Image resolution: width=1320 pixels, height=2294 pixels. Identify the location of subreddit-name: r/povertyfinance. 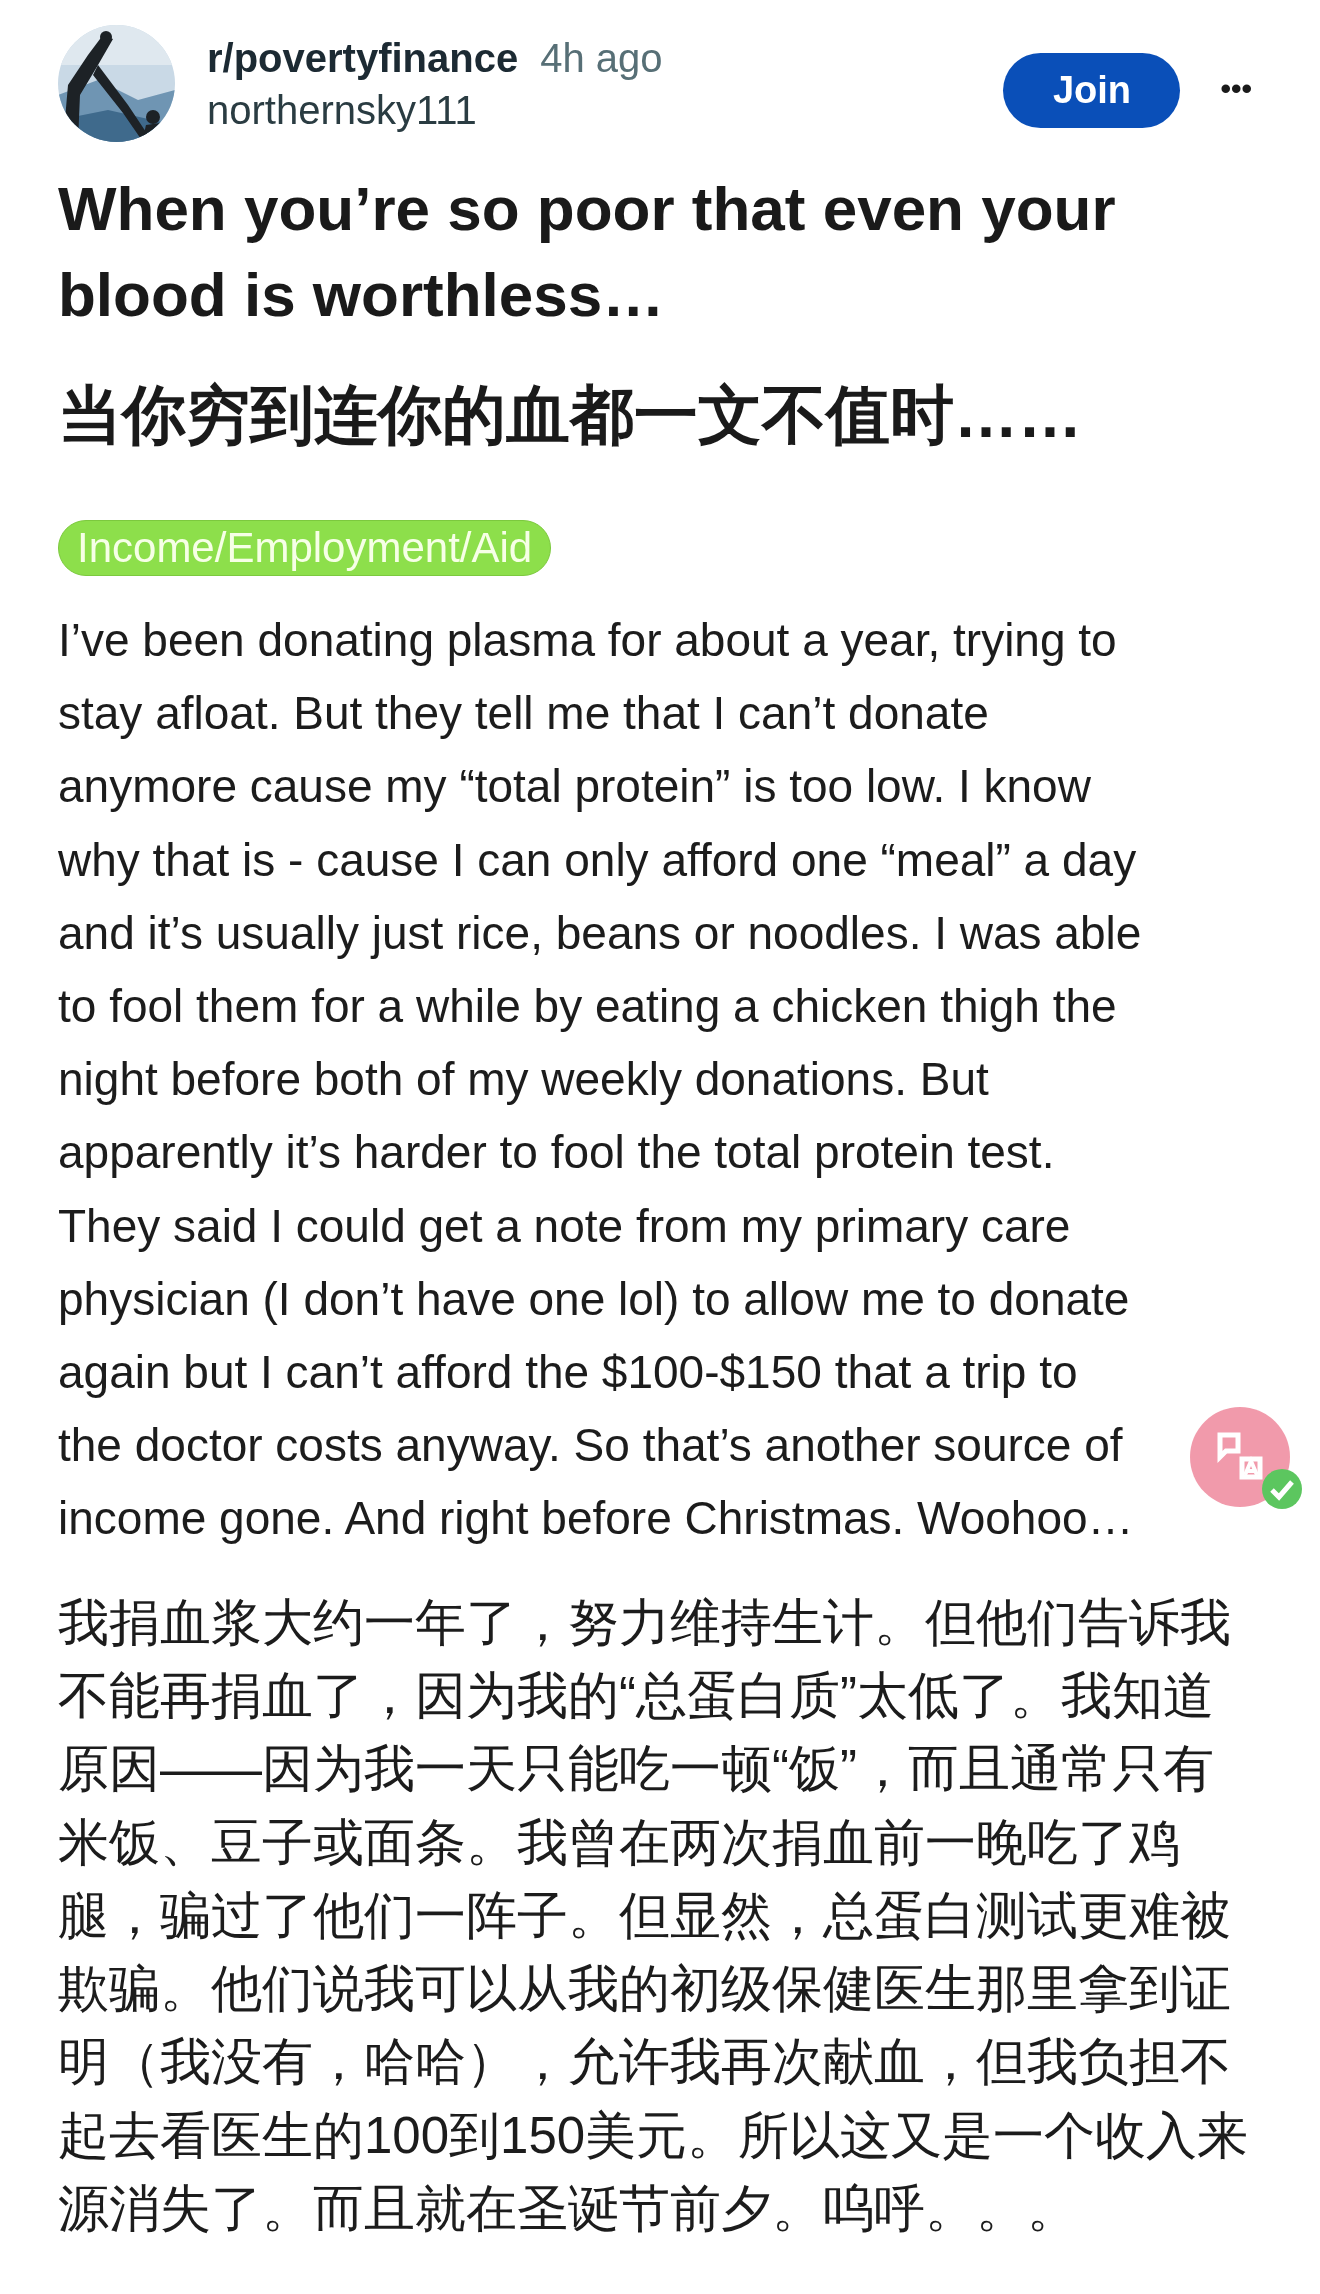
(363, 57).